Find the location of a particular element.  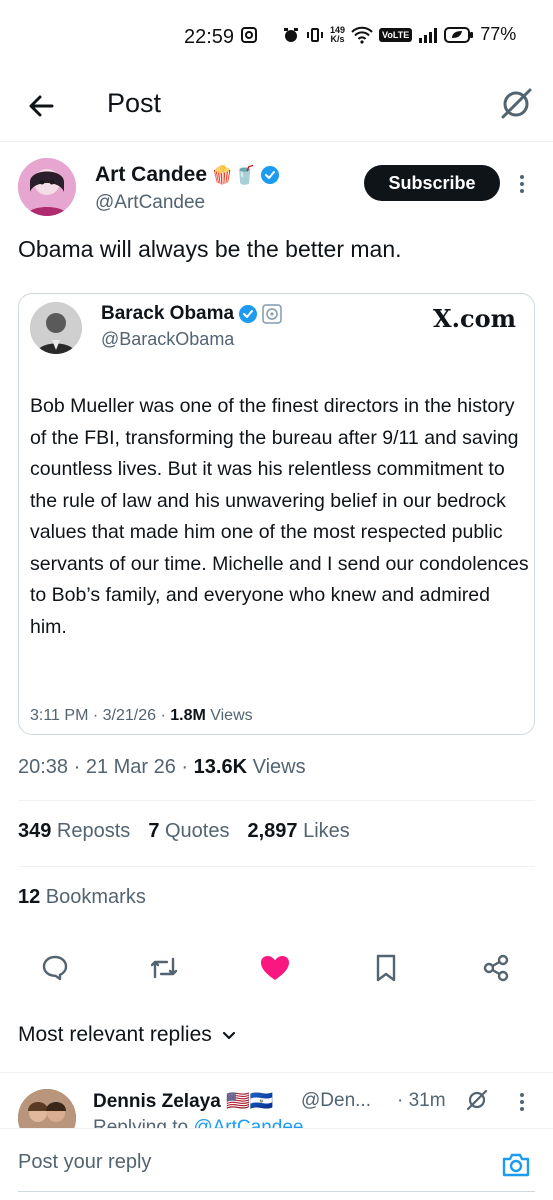

reply-time: · 31m is located at coordinates (421, 1100).